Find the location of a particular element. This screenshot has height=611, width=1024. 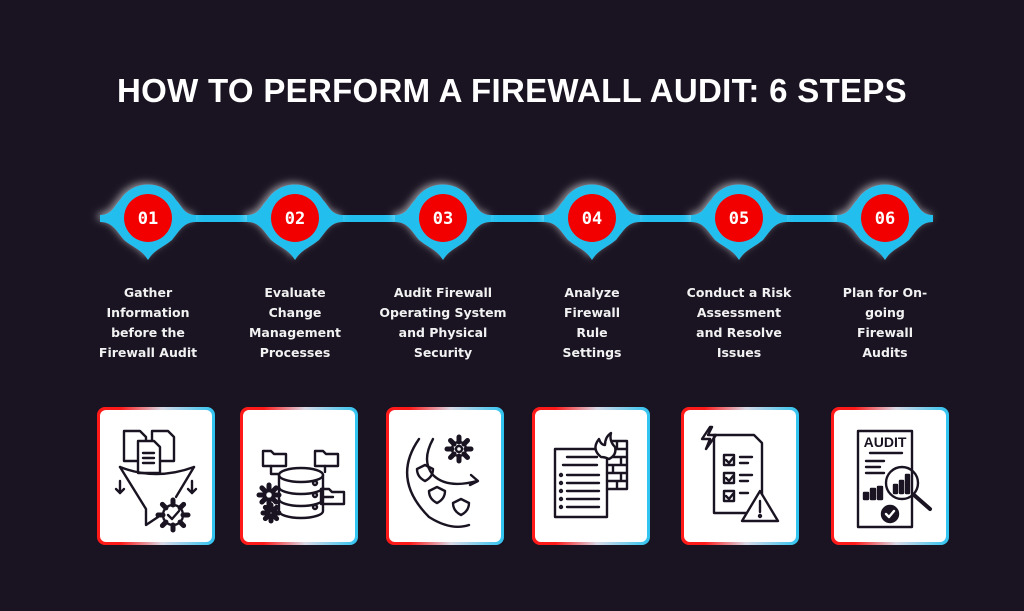

step-label-line: Issues is located at coordinates (739, 352).